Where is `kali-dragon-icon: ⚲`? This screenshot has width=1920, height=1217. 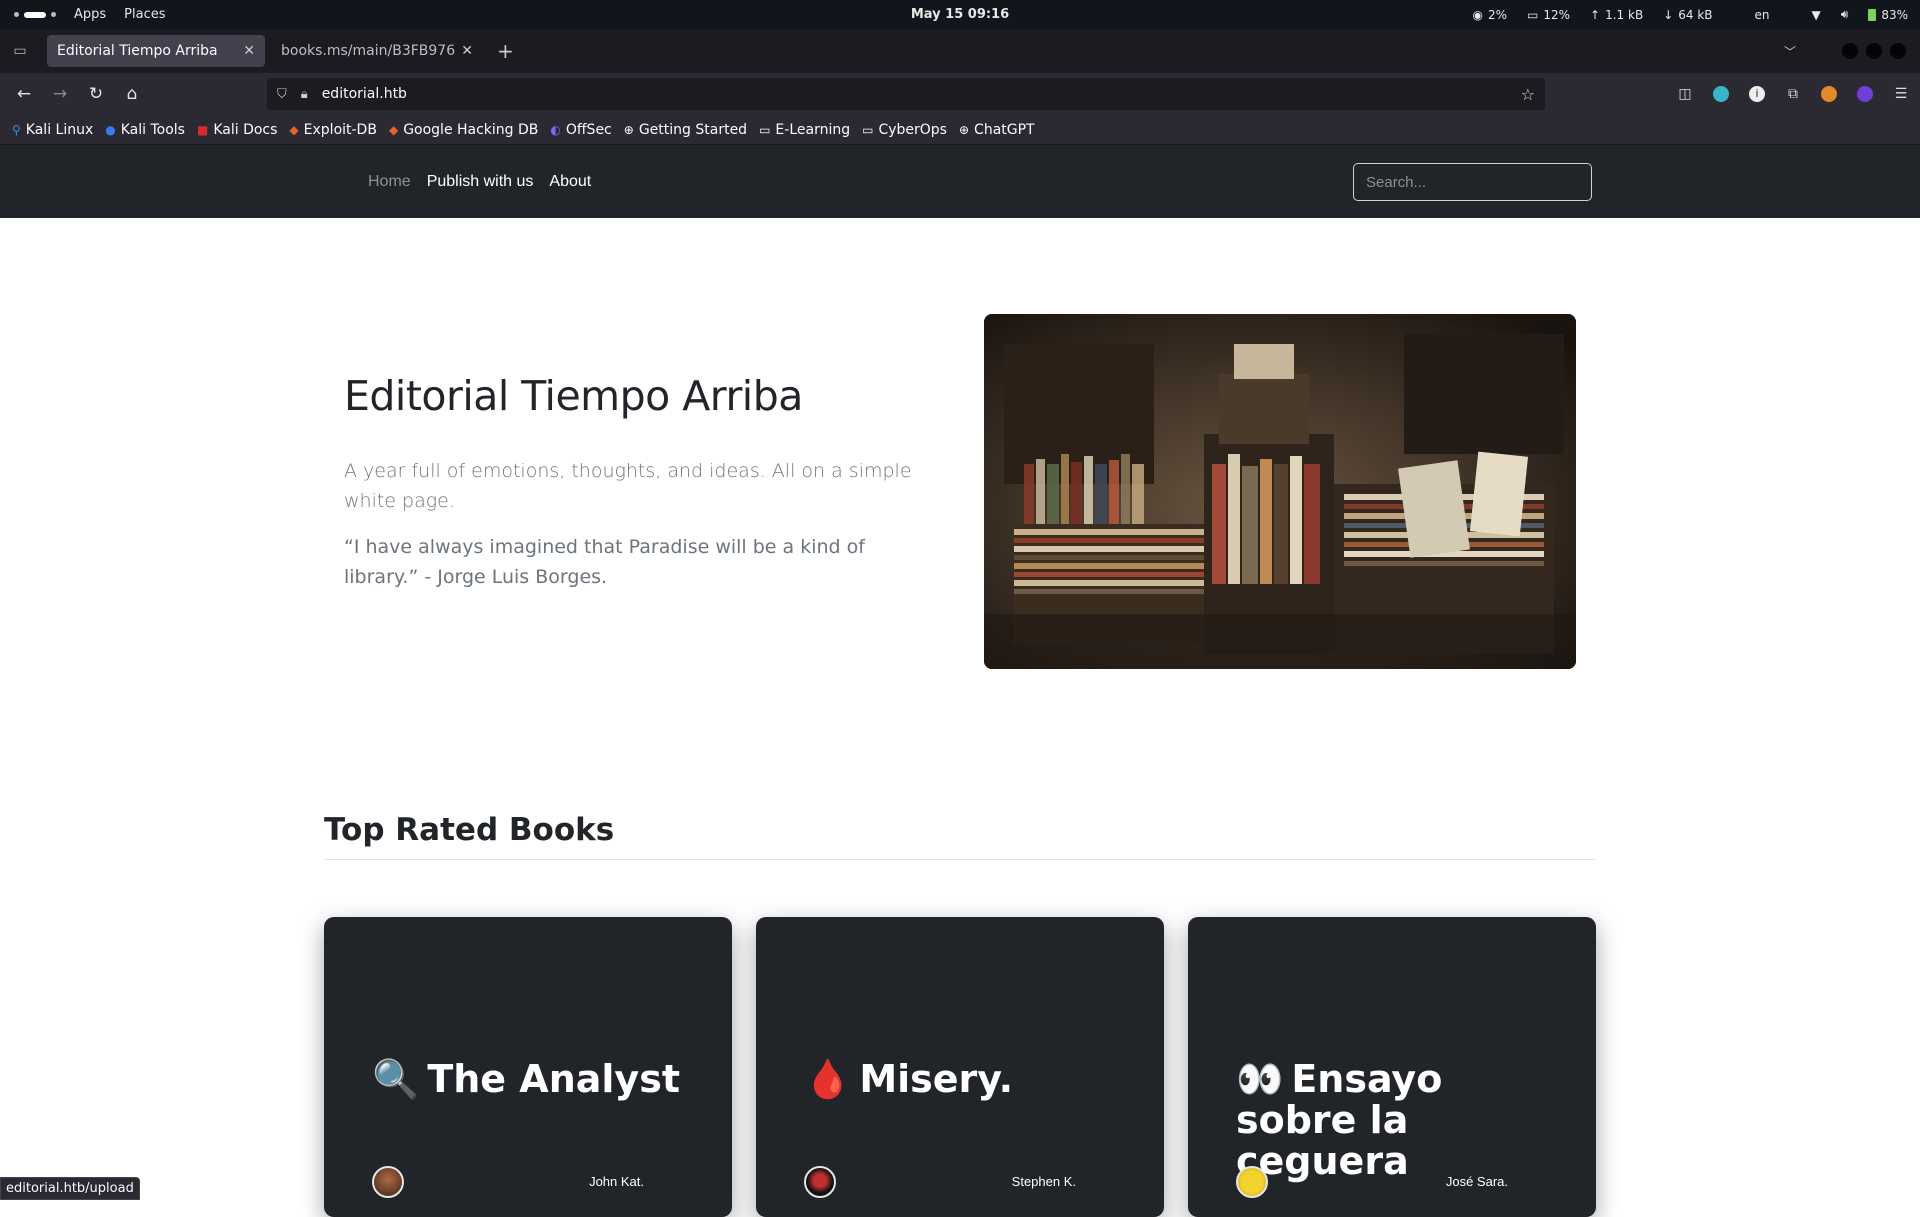 kali-dragon-icon: ⚲ is located at coordinates (16, 129).